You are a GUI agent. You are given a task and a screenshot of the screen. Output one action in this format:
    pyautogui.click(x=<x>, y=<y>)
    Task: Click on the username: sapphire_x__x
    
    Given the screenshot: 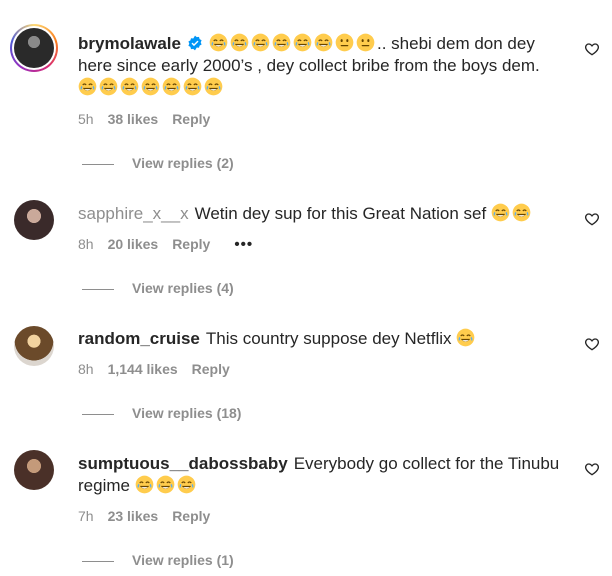 What is the action you would take?
    pyautogui.click(x=133, y=213)
    